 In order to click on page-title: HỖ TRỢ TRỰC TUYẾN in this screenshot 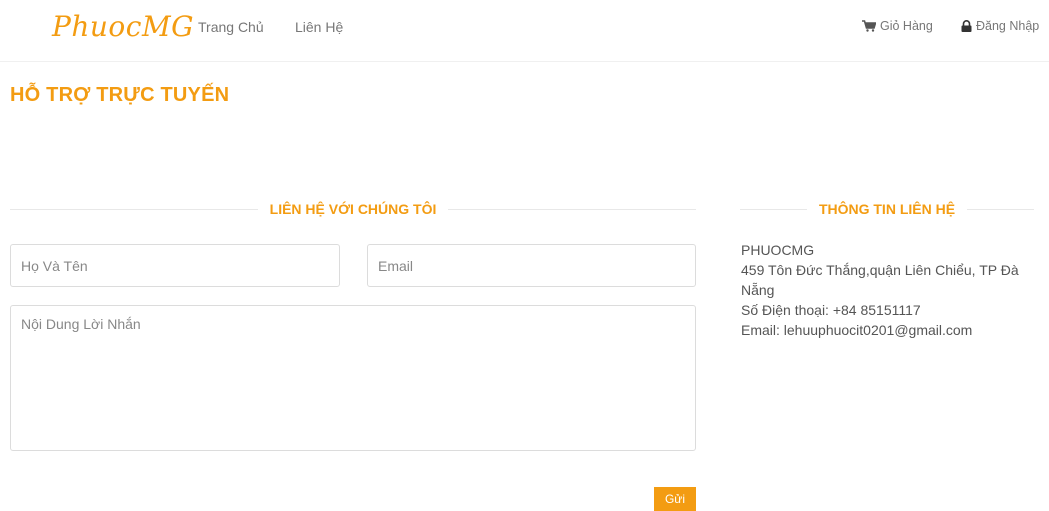, I will do `click(120, 95)`.